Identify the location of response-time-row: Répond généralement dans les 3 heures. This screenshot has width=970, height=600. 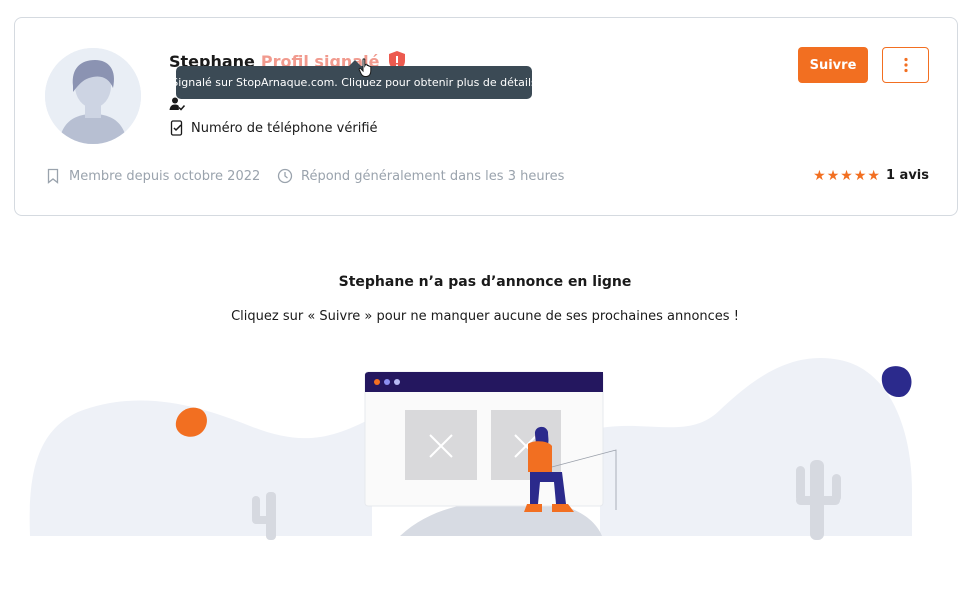
(420, 176).